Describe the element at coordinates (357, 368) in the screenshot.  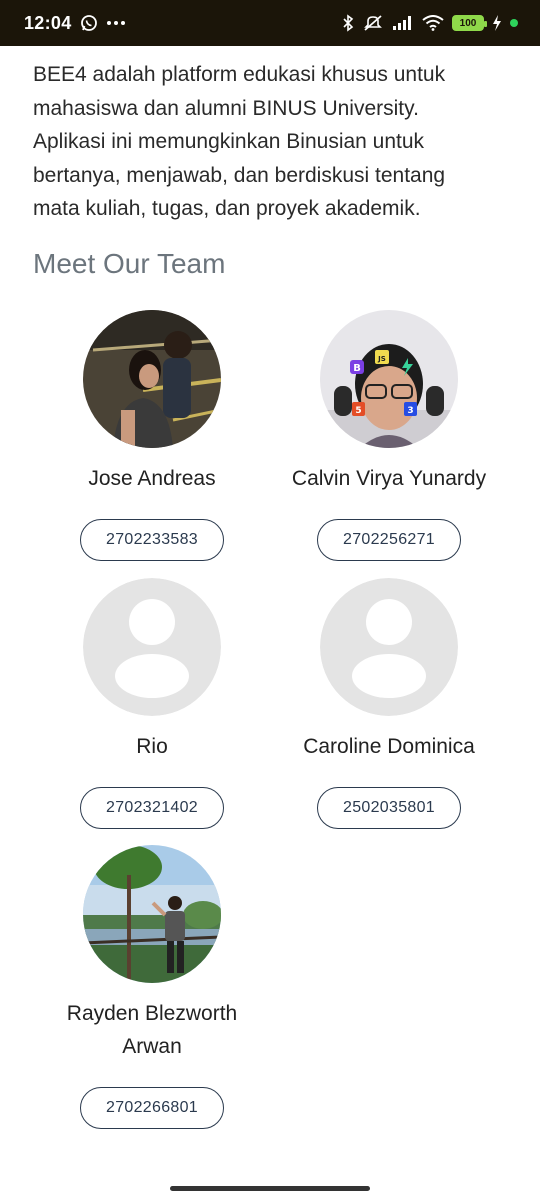
I see `svg-text: B` at that location.